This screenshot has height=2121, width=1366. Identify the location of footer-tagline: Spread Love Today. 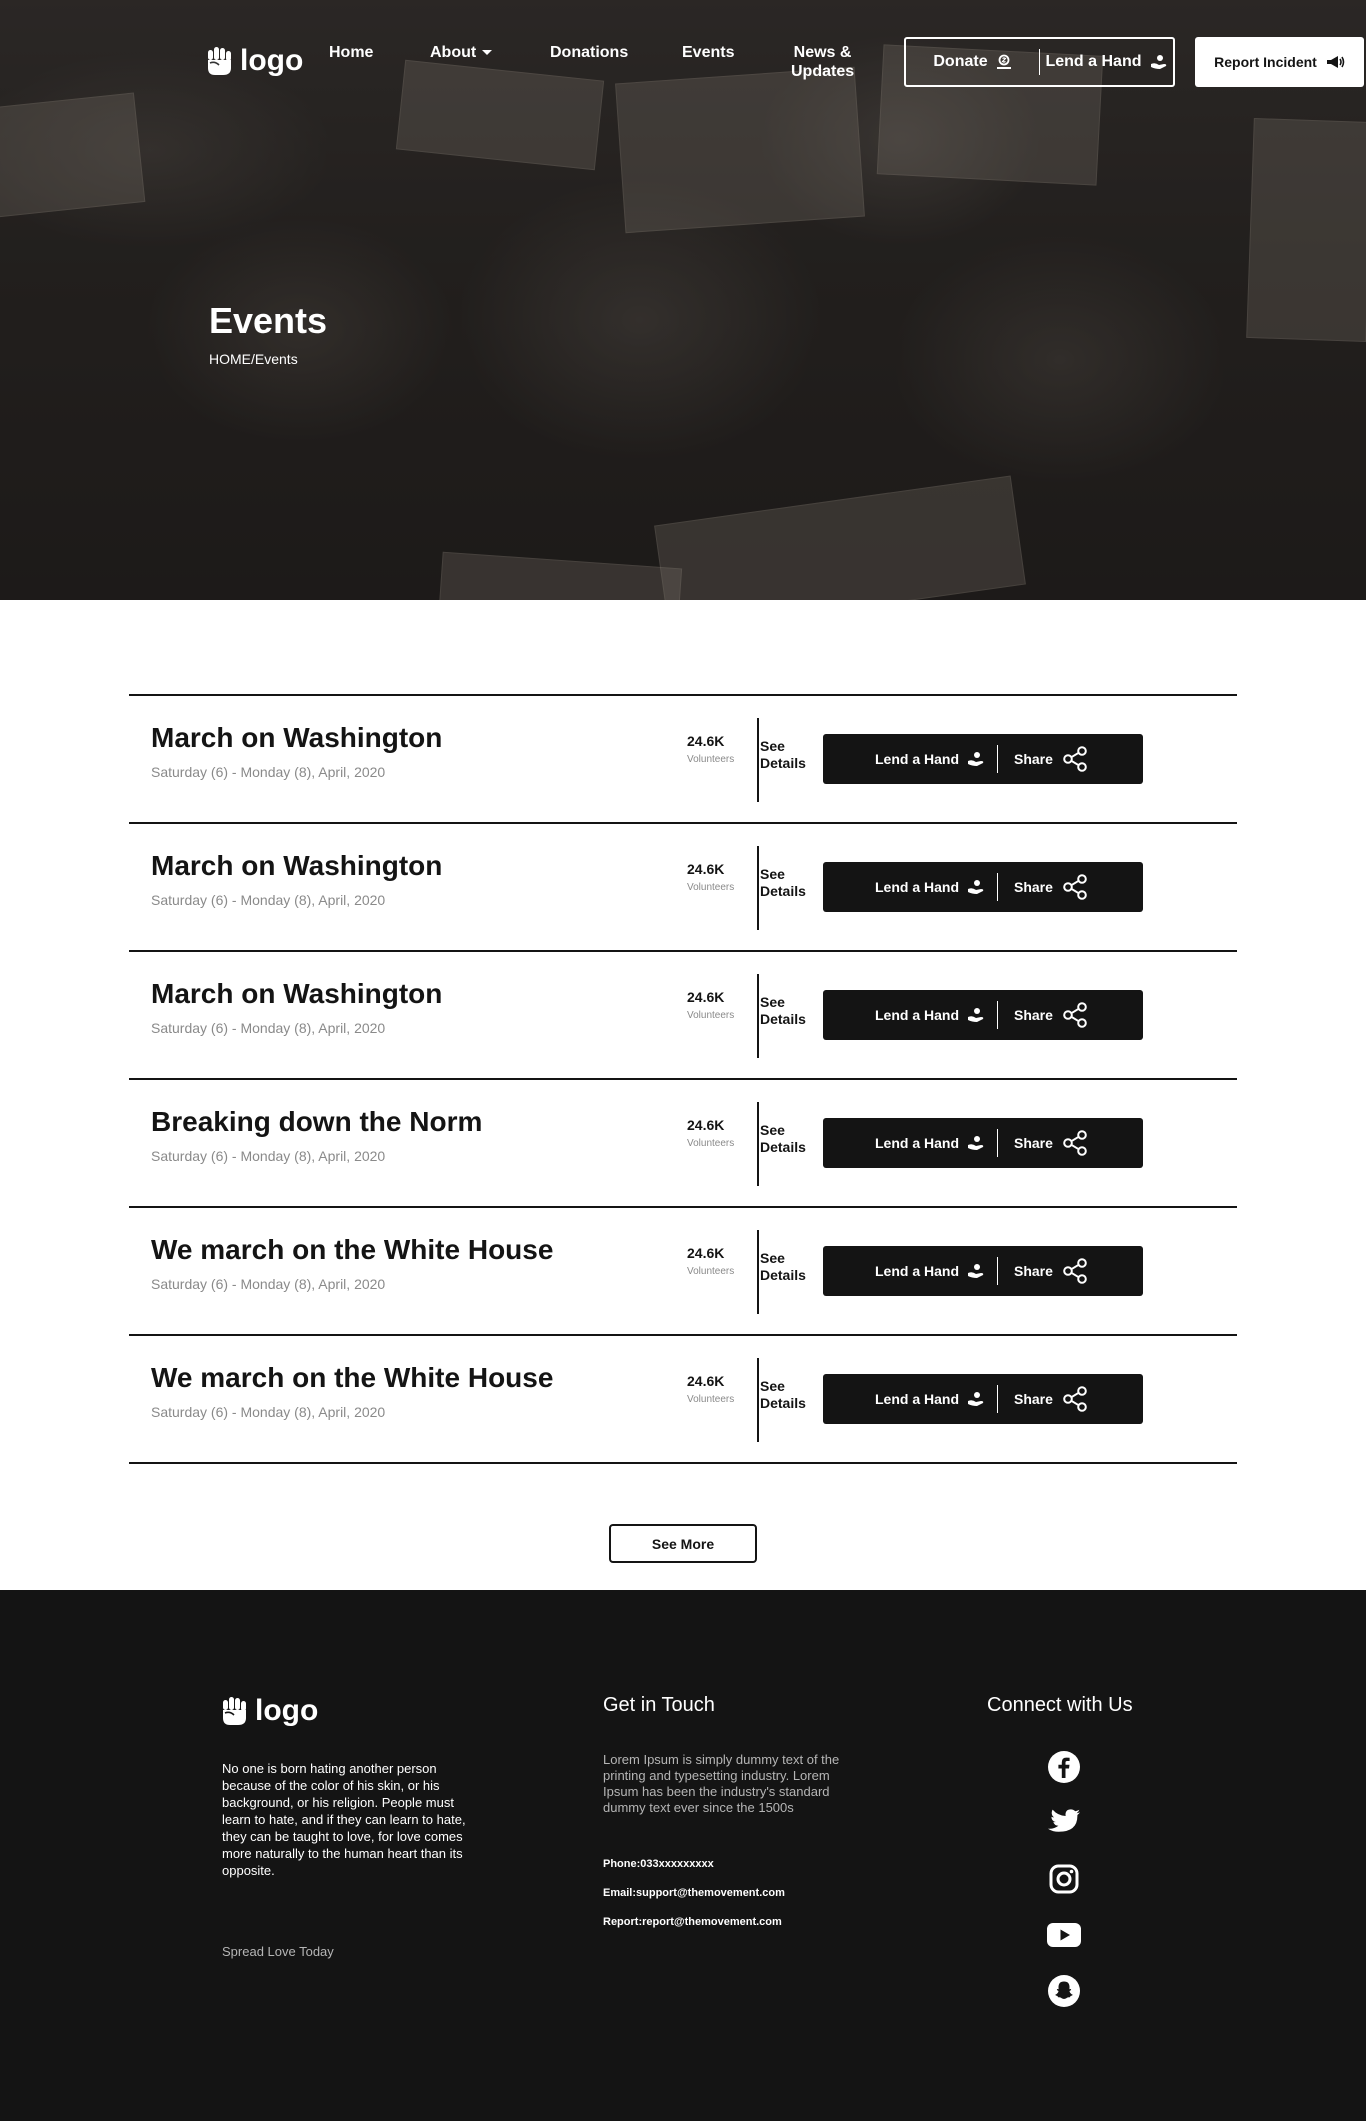
(278, 1951).